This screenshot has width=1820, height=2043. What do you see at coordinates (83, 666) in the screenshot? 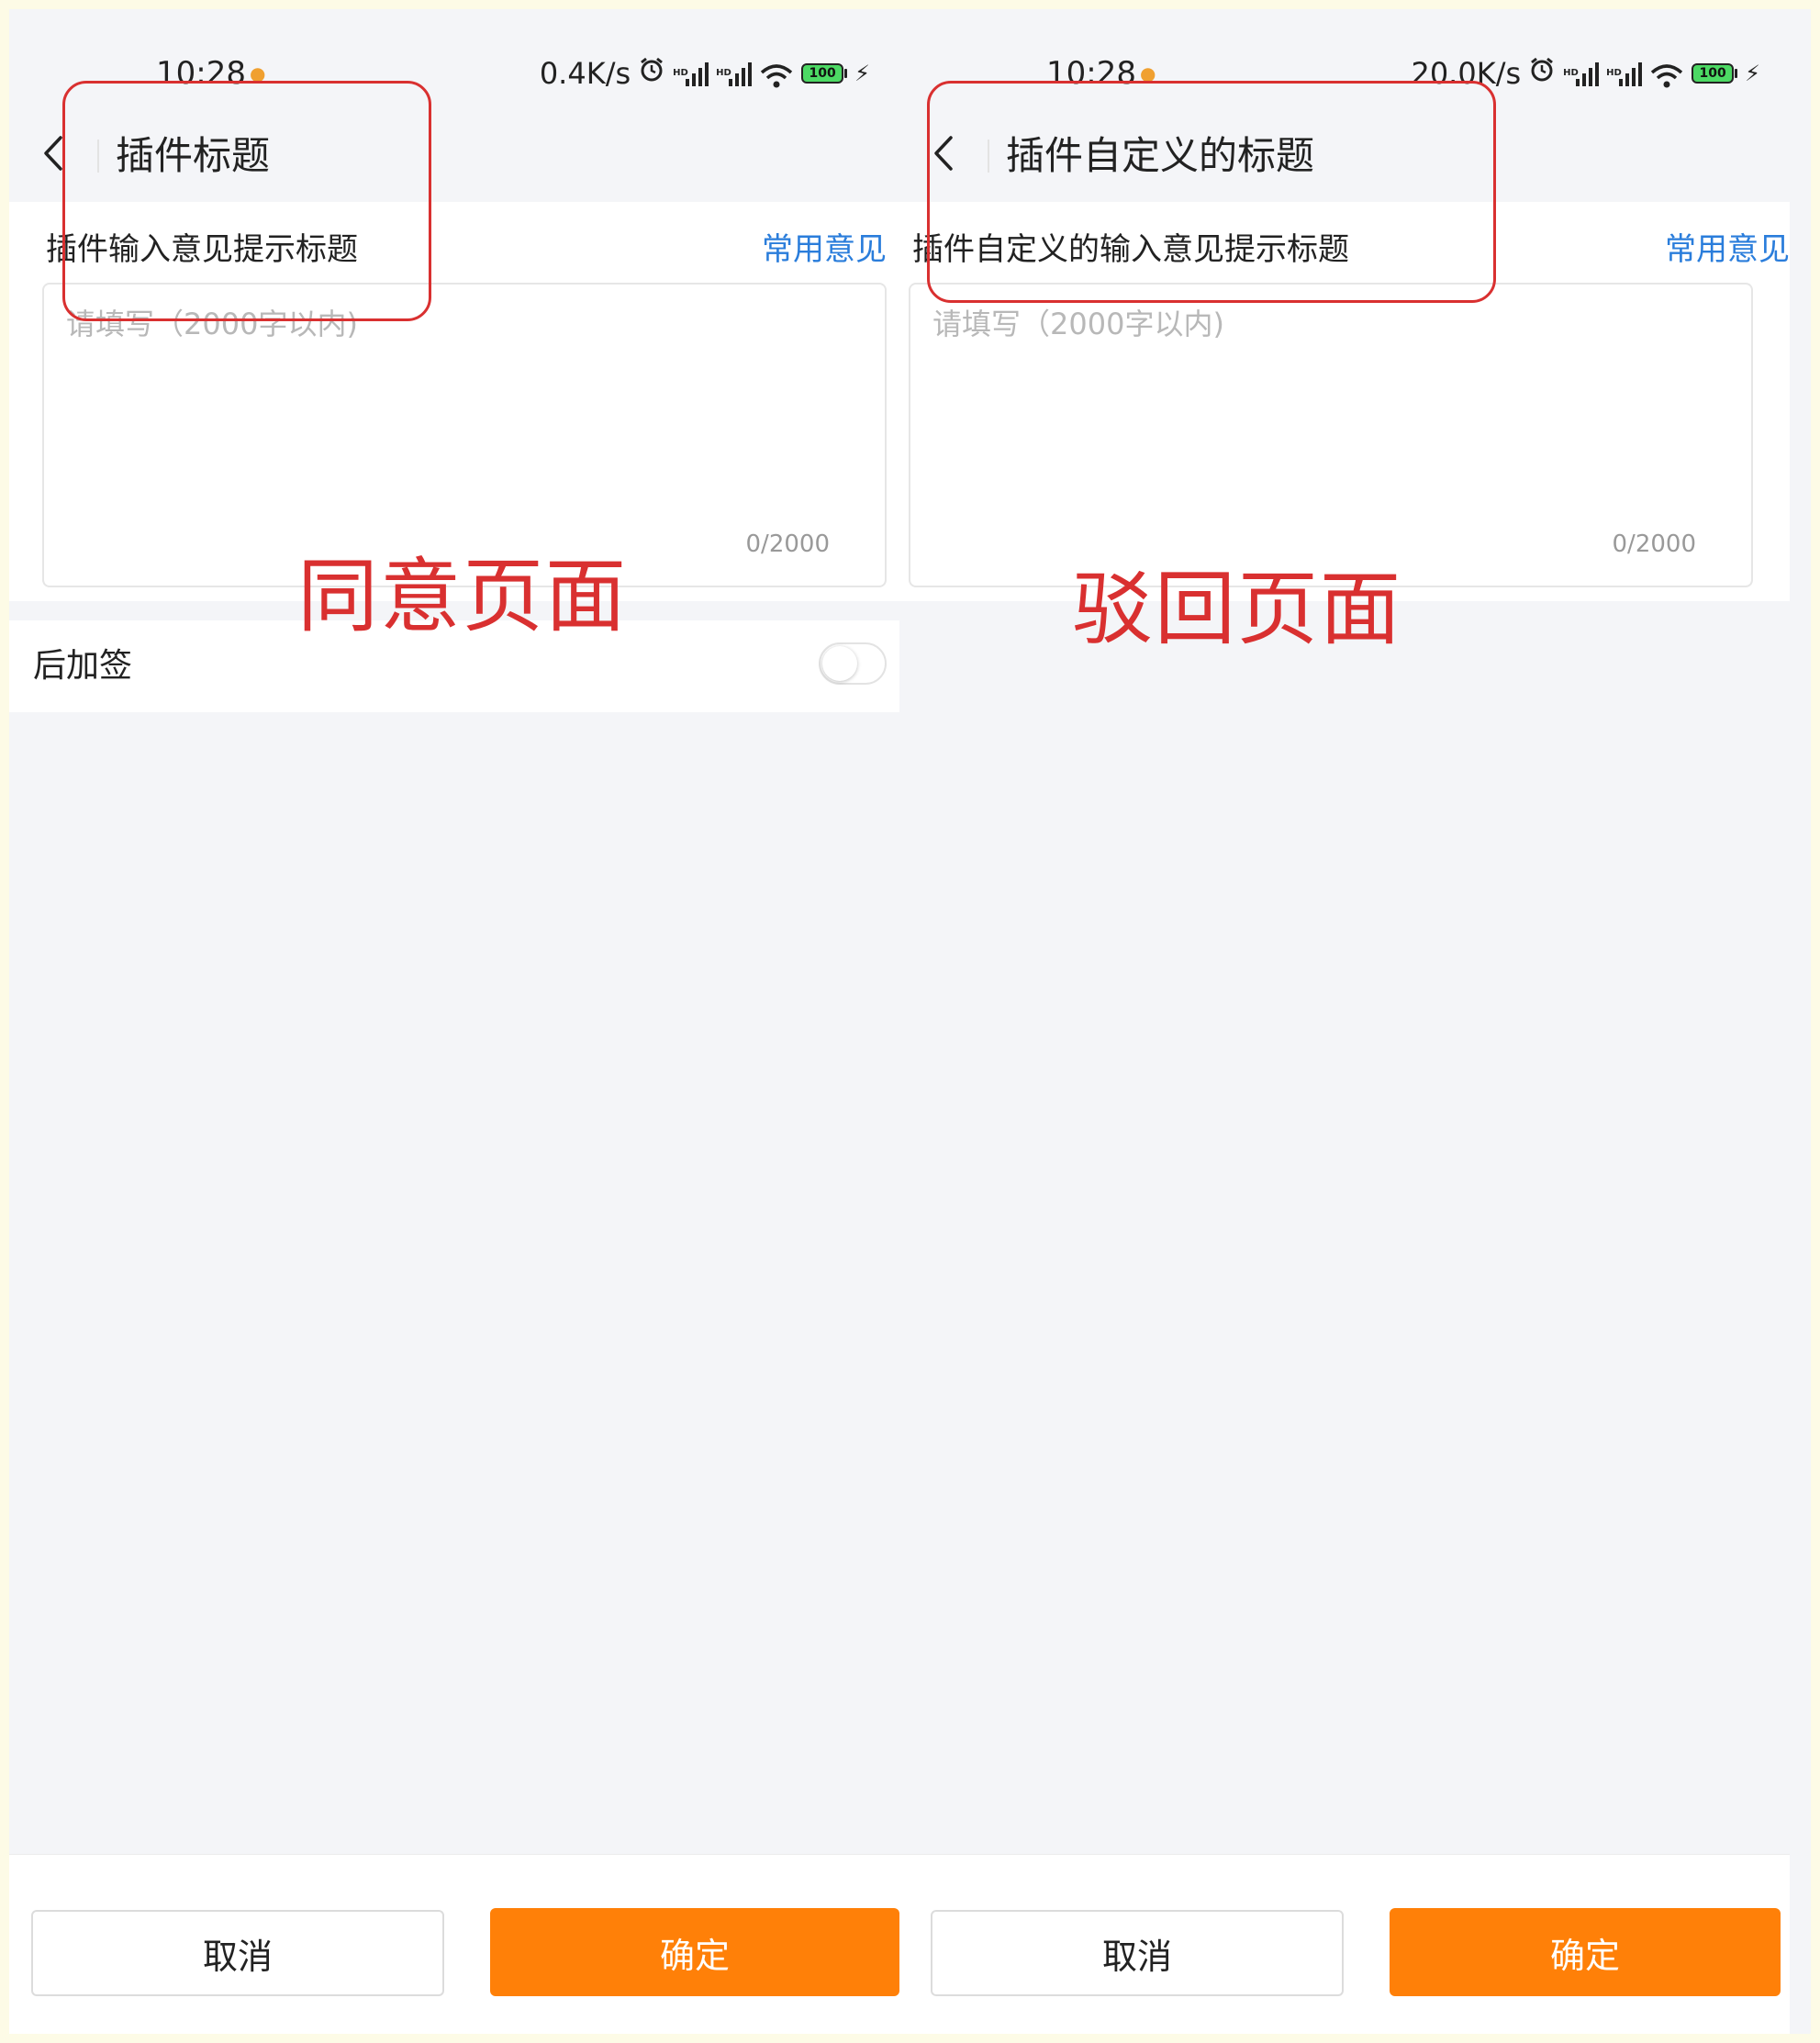
I see `countersign-label: 后加签` at bounding box center [83, 666].